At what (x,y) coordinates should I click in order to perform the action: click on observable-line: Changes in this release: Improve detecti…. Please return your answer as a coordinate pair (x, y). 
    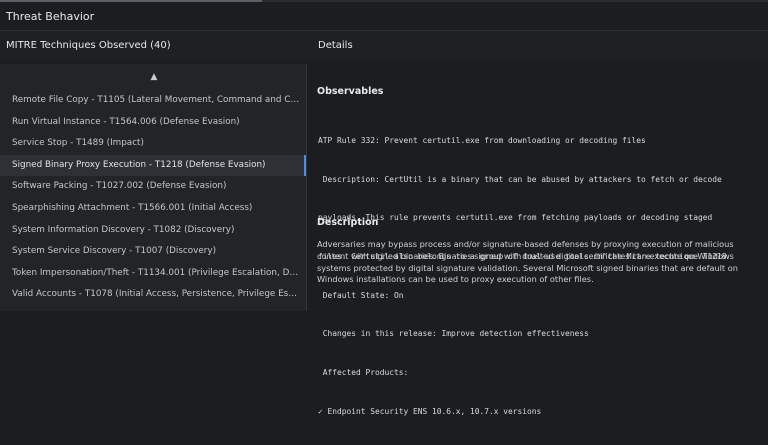
    Looking at the image, I should click on (453, 334).